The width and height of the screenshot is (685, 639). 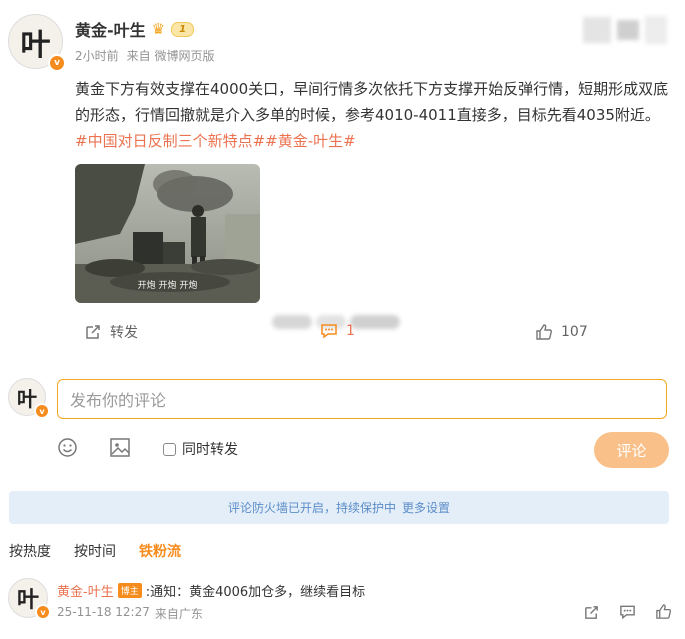 What do you see at coordinates (169, 449) in the screenshot?
I see `repost-checkbox` at bounding box center [169, 449].